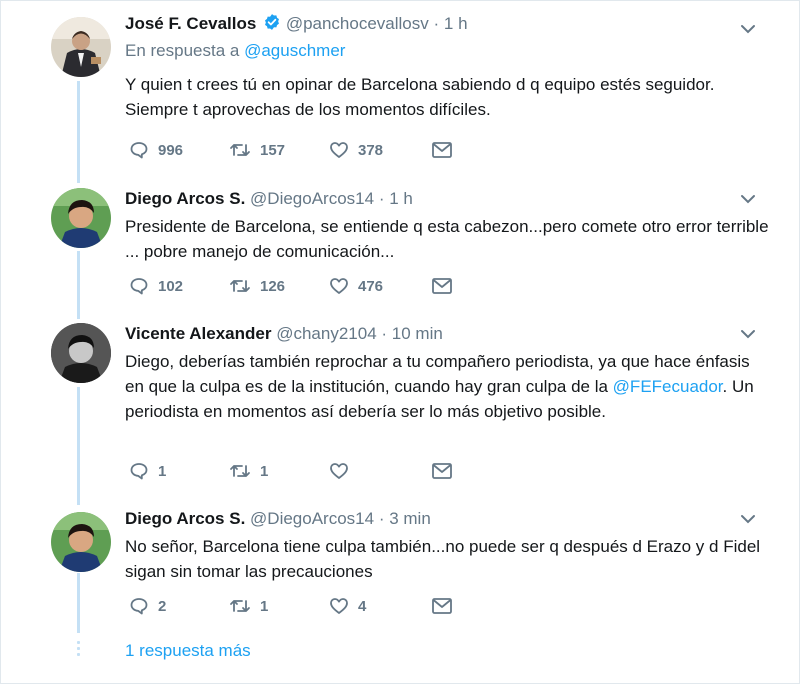  I want to click on reply-count: 2, so click(162, 606).